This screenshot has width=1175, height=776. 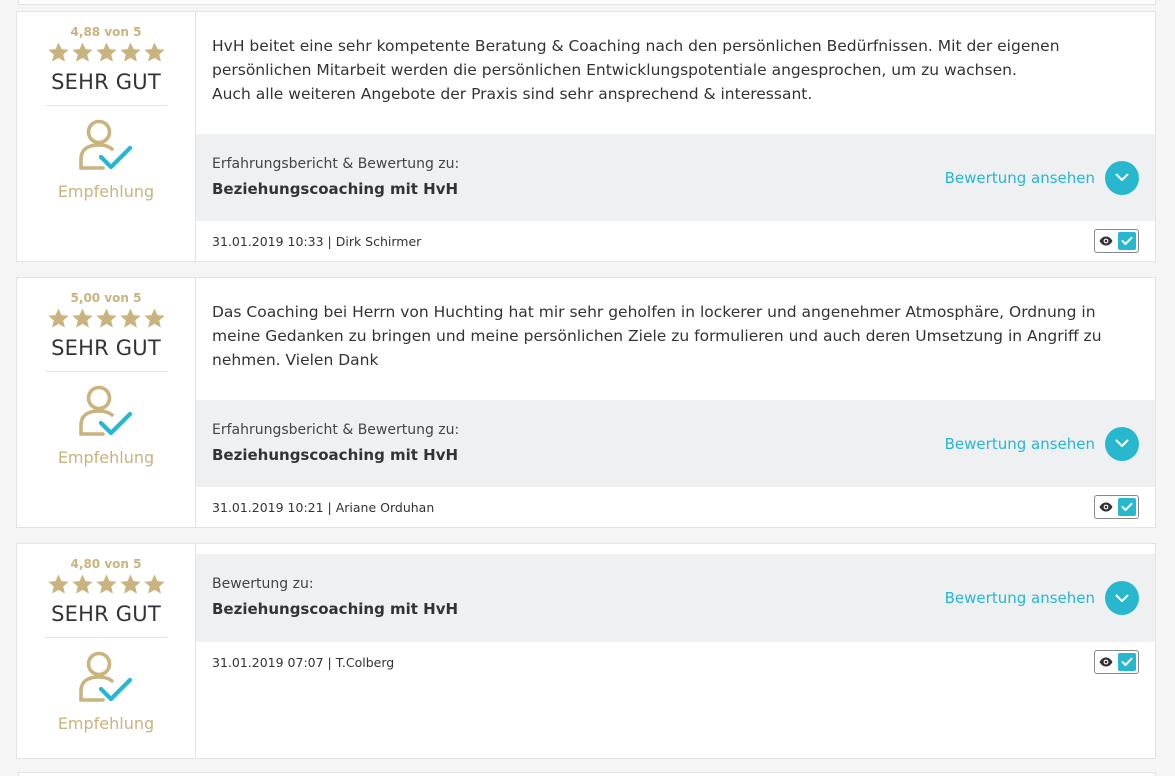 I want to click on review-date-author: 31.01.2019 07:07 | T.Colberg, so click(x=303, y=662).